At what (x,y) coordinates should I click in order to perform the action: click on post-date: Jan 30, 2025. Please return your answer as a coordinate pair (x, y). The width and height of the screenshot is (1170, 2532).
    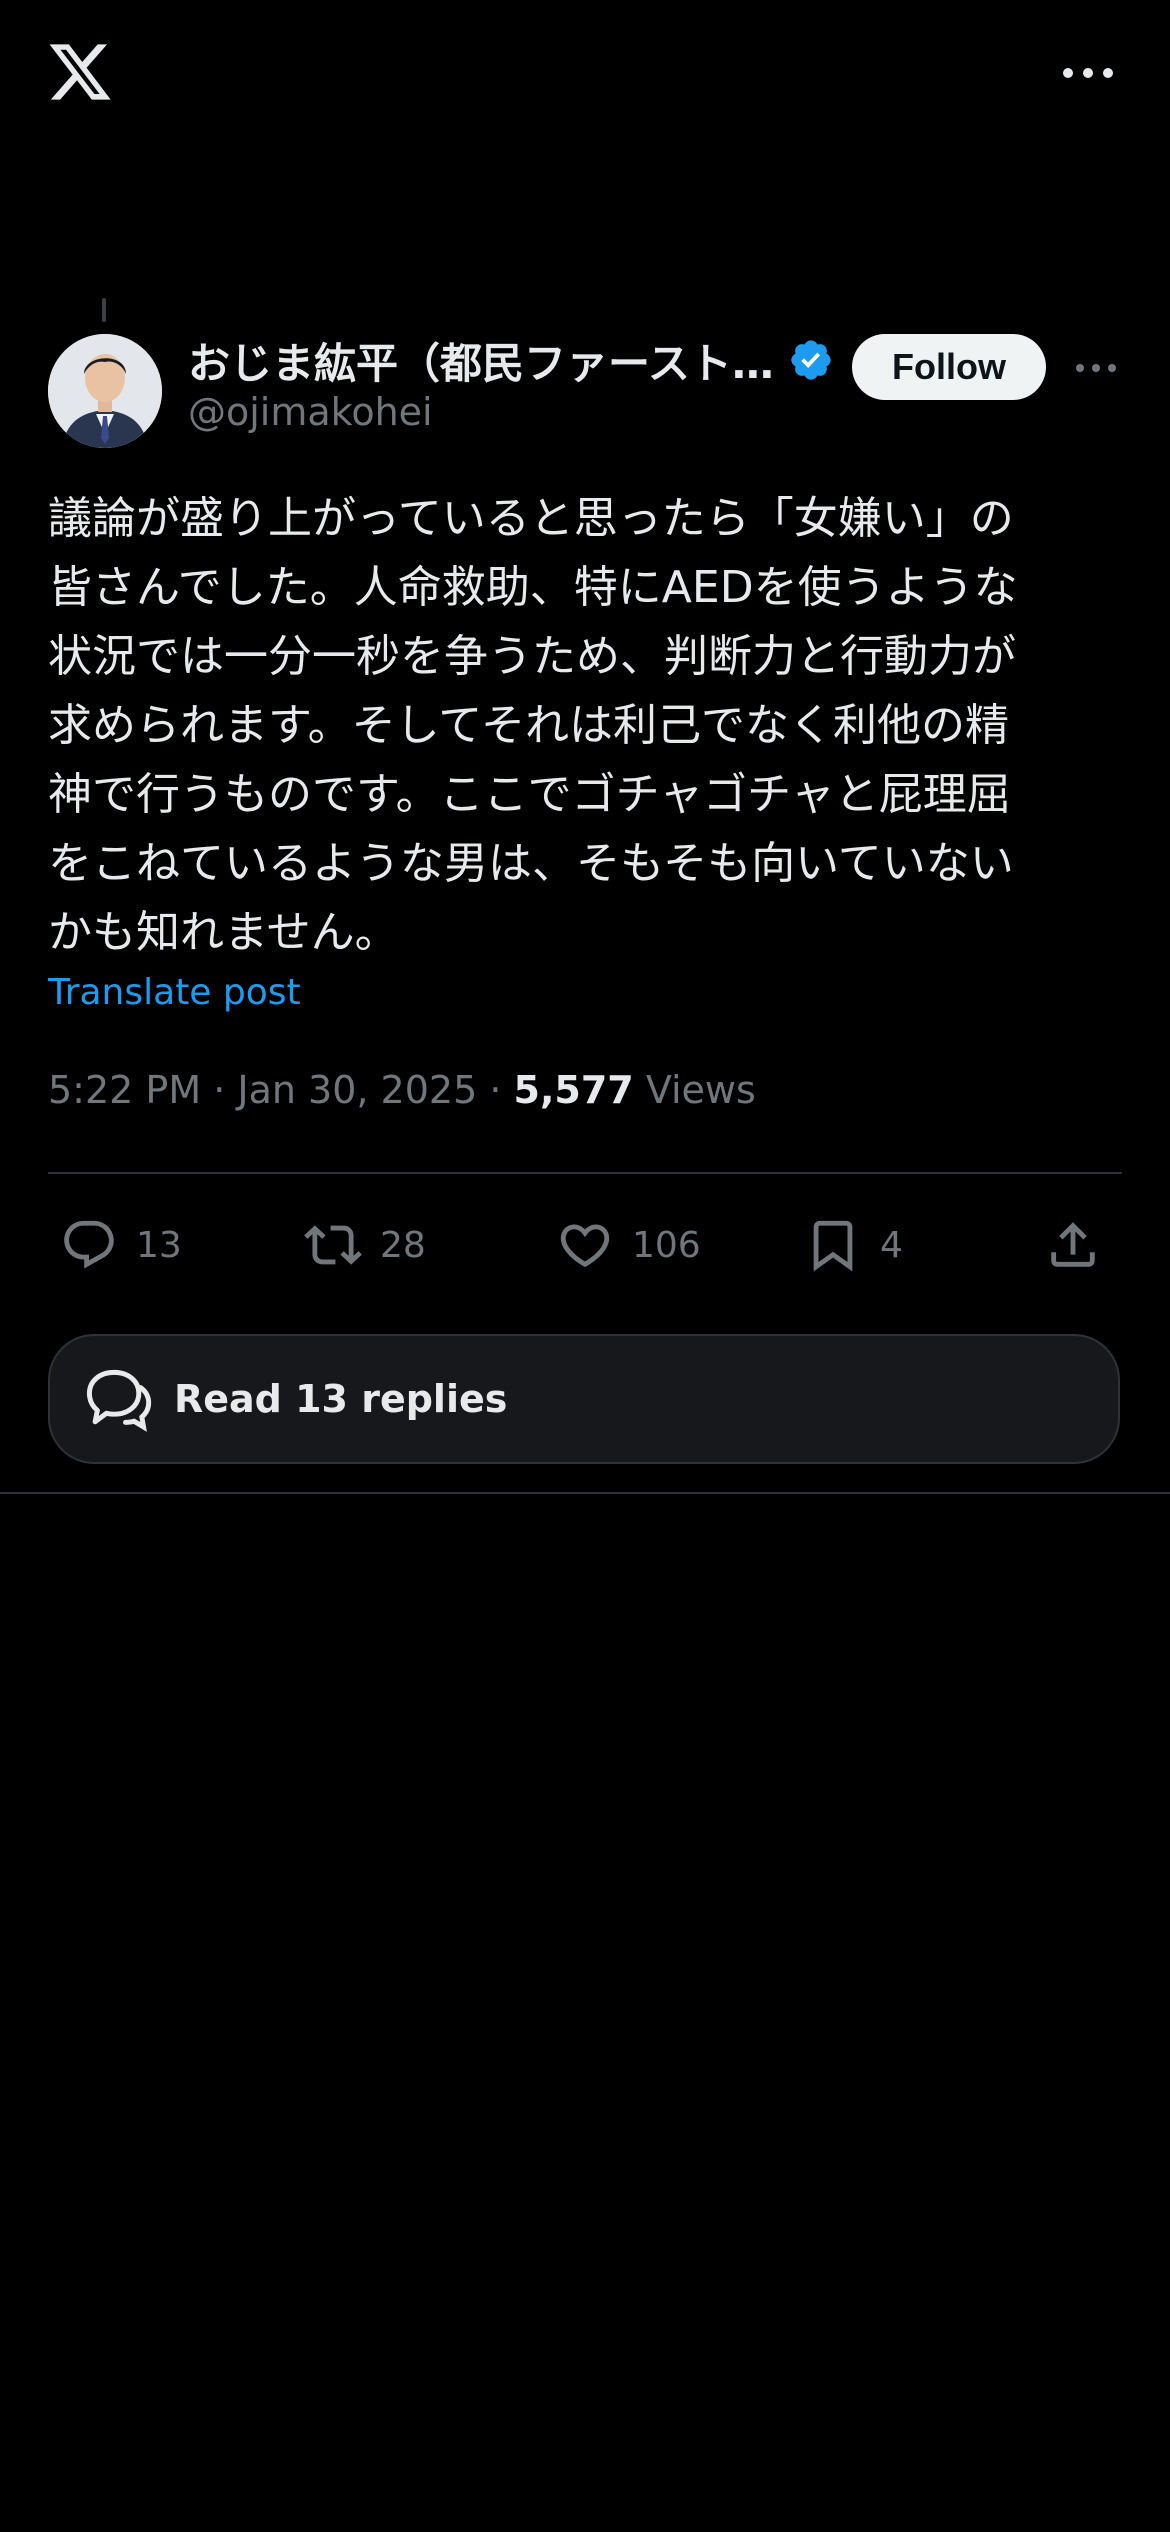
    Looking at the image, I should click on (357, 1090).